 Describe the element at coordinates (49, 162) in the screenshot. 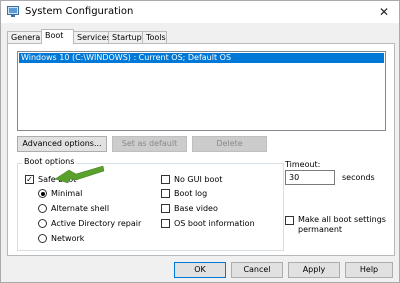

I see `boot-options-label: Boot options` at that location.